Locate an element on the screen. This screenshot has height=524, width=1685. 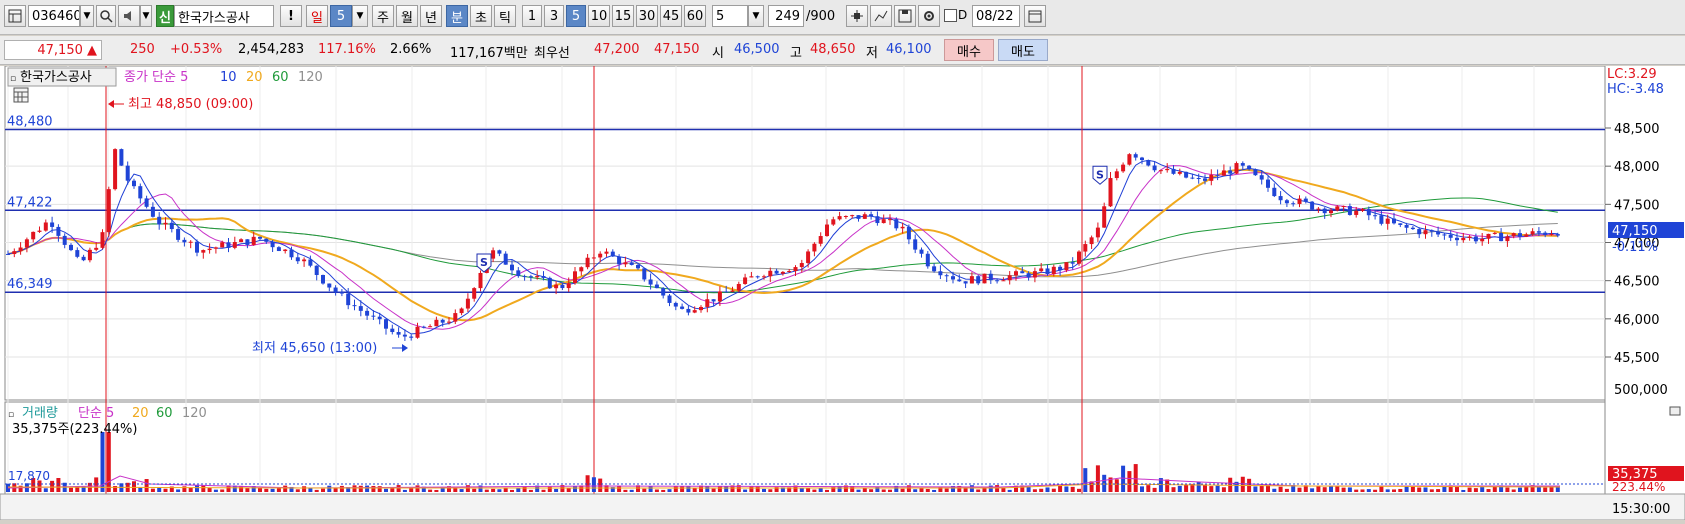
period-month-button: 월 is located at coordinates (407, 16).